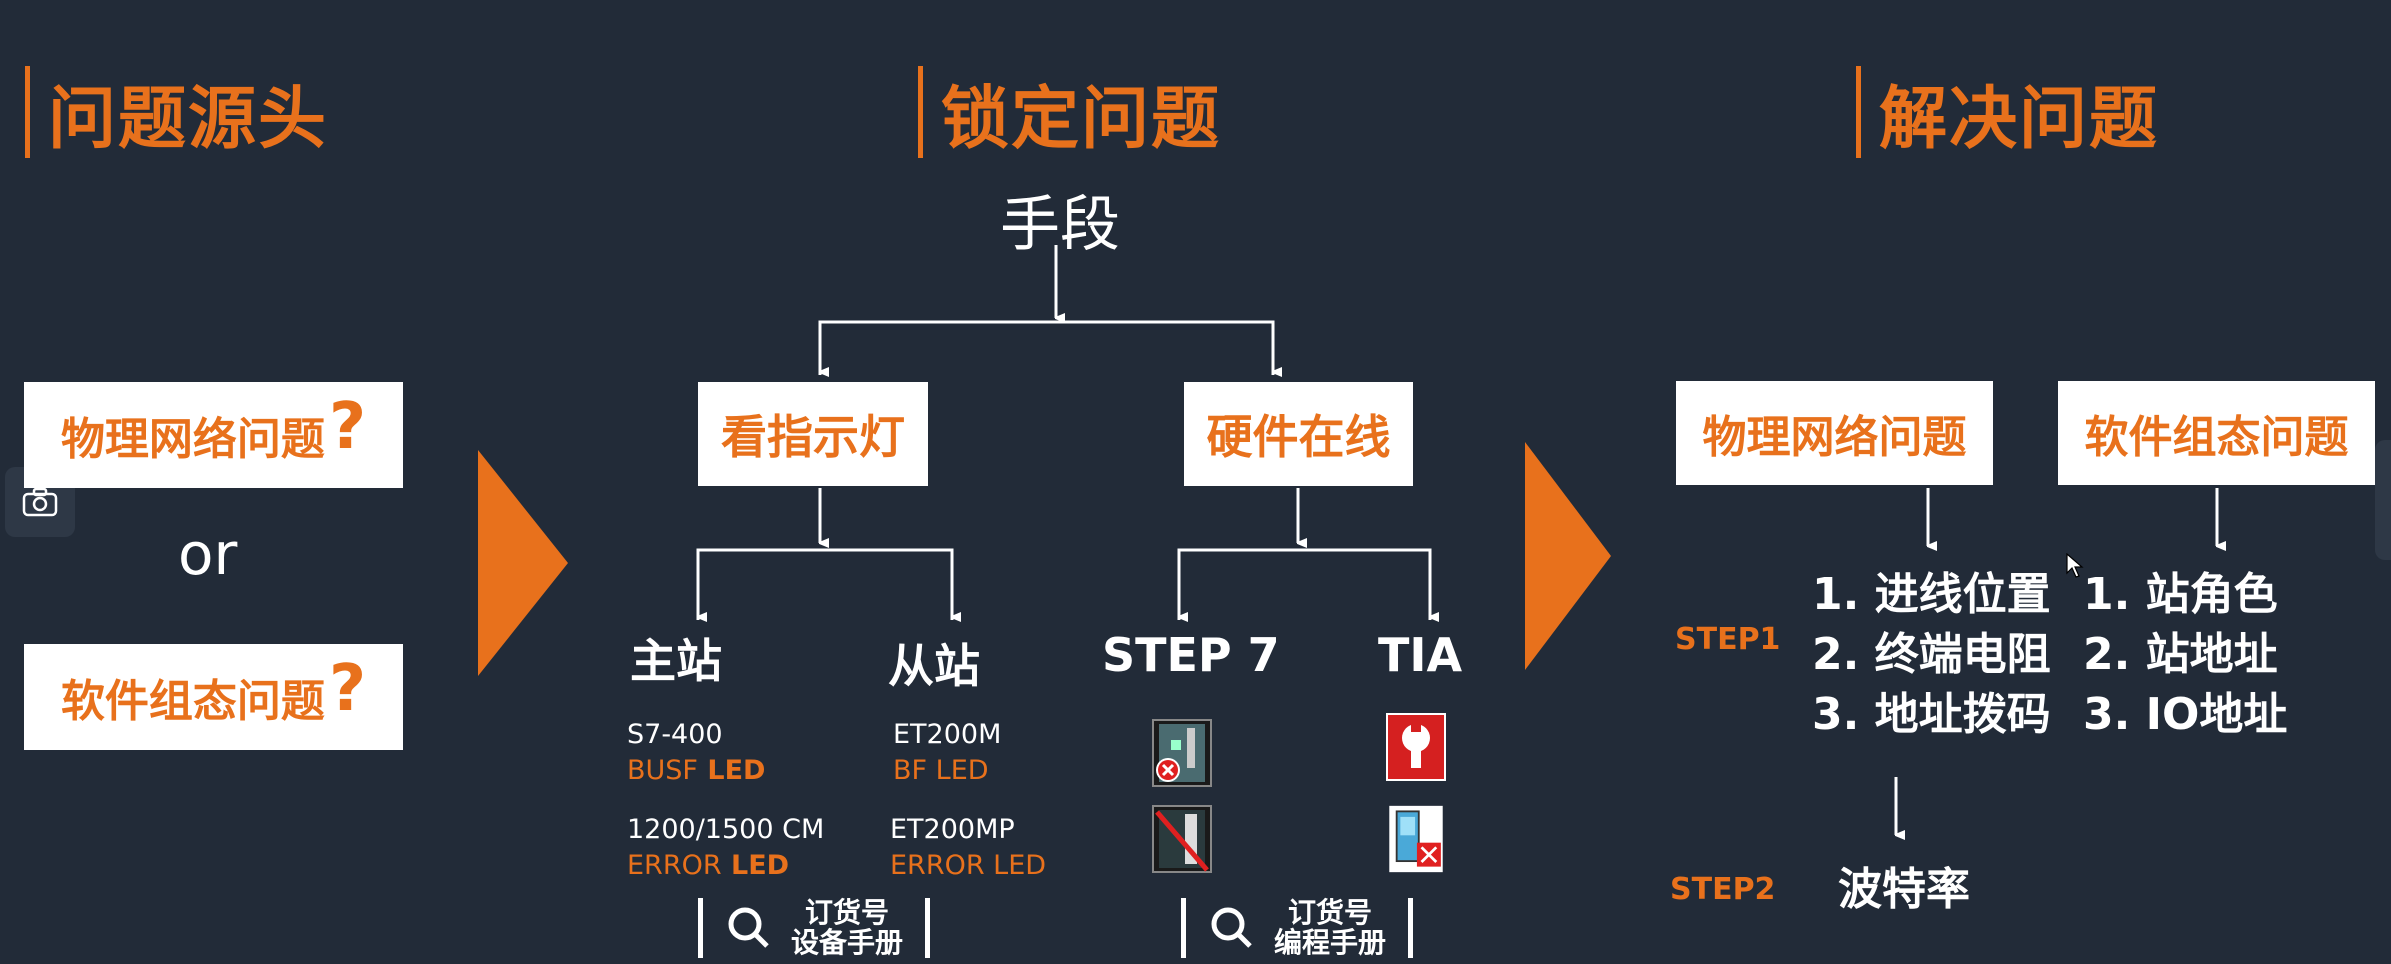 This screenshot has height=964, width=2391. I want to click on hardware-online-box: 硬件在线, so click(1298, 434).